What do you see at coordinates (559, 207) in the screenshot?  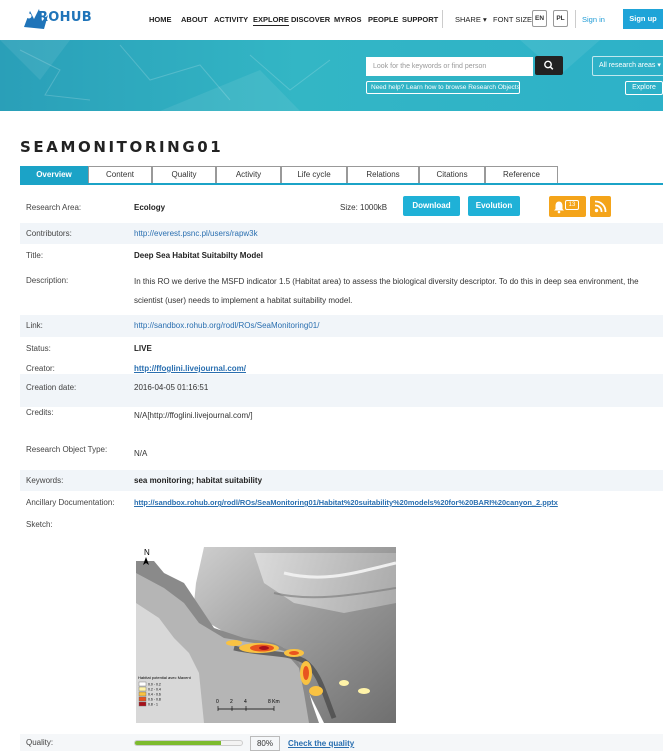 I see `bell-icon` at bounding box center [559, 207].